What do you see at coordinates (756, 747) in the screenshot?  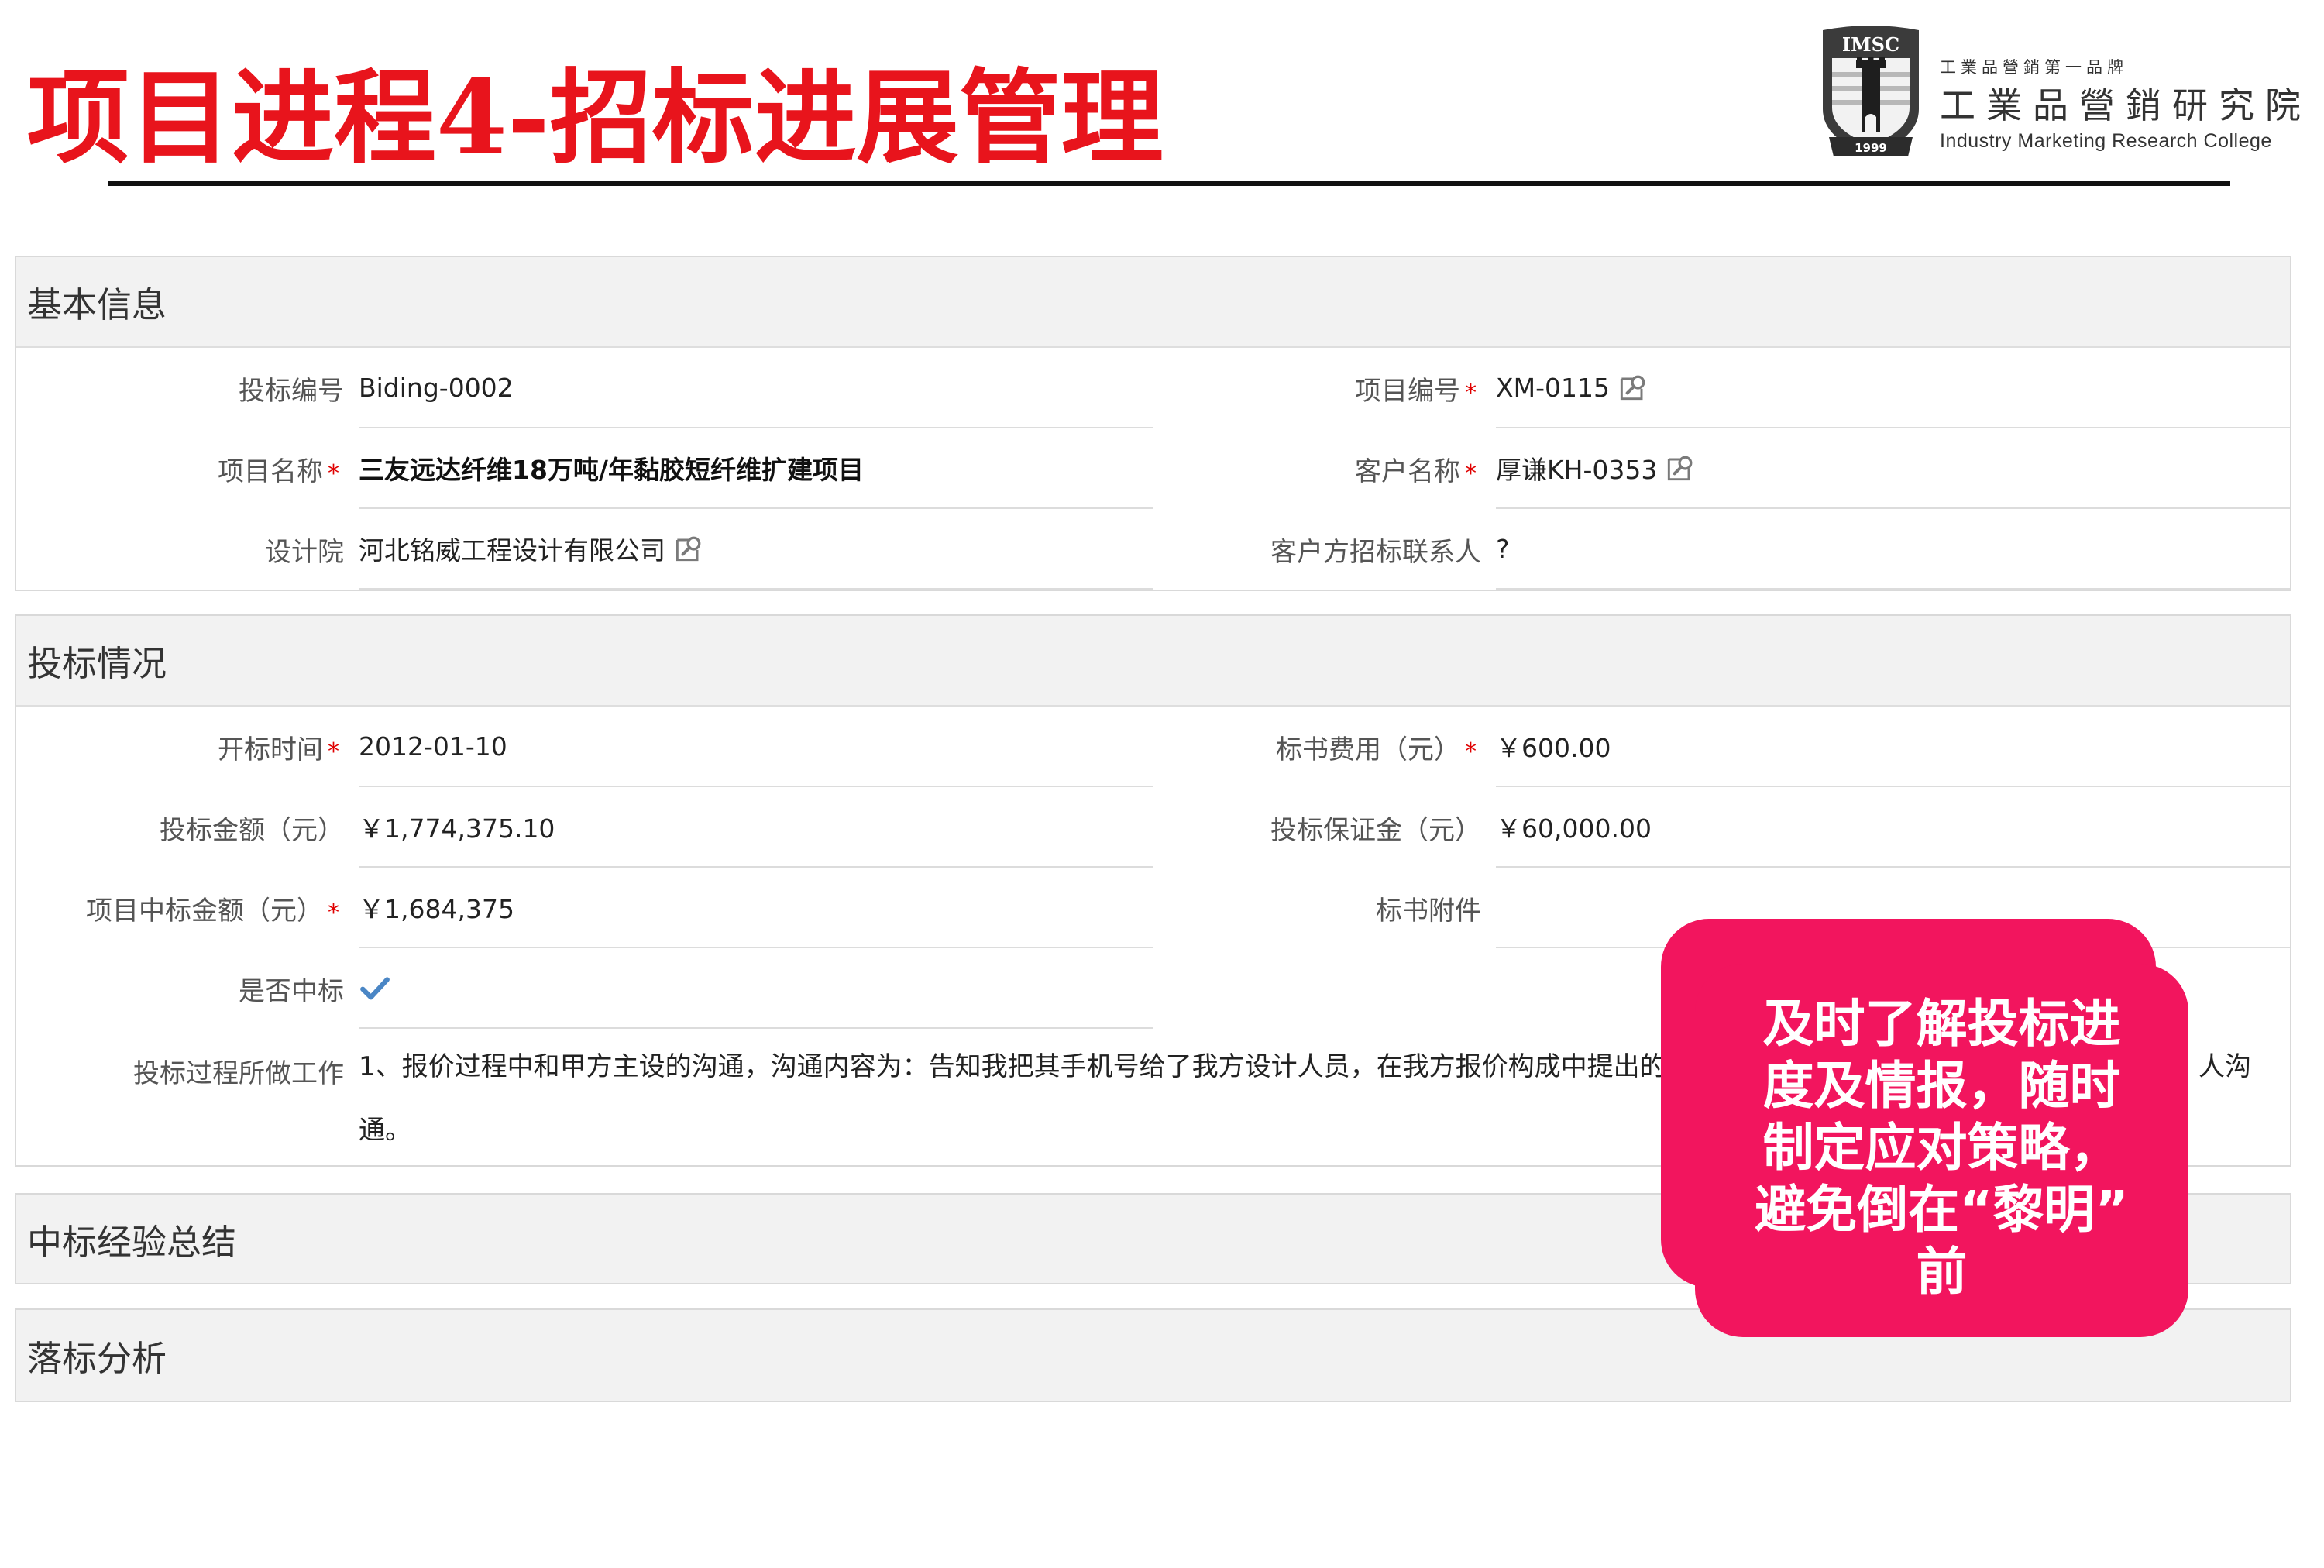 I see `field-value-opening-date: 2012-01-10` at bounding box center [756, 747].